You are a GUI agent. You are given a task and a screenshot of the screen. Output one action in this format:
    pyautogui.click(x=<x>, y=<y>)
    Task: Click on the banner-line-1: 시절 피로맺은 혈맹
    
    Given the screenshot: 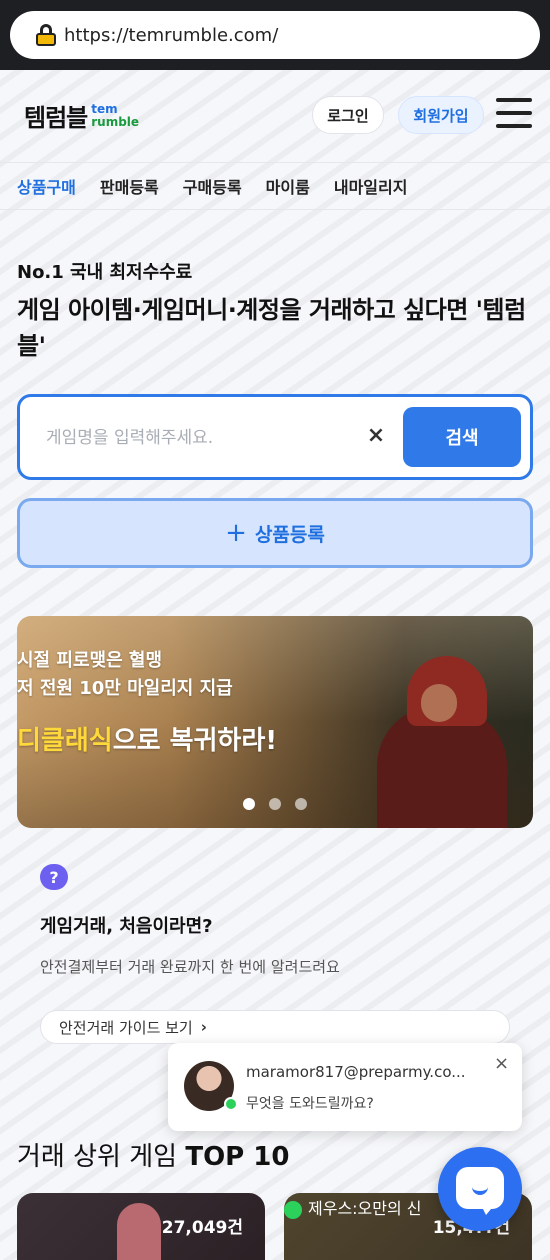 What is the action you would take?
    pyautogui.click(x=90, y=660)
    